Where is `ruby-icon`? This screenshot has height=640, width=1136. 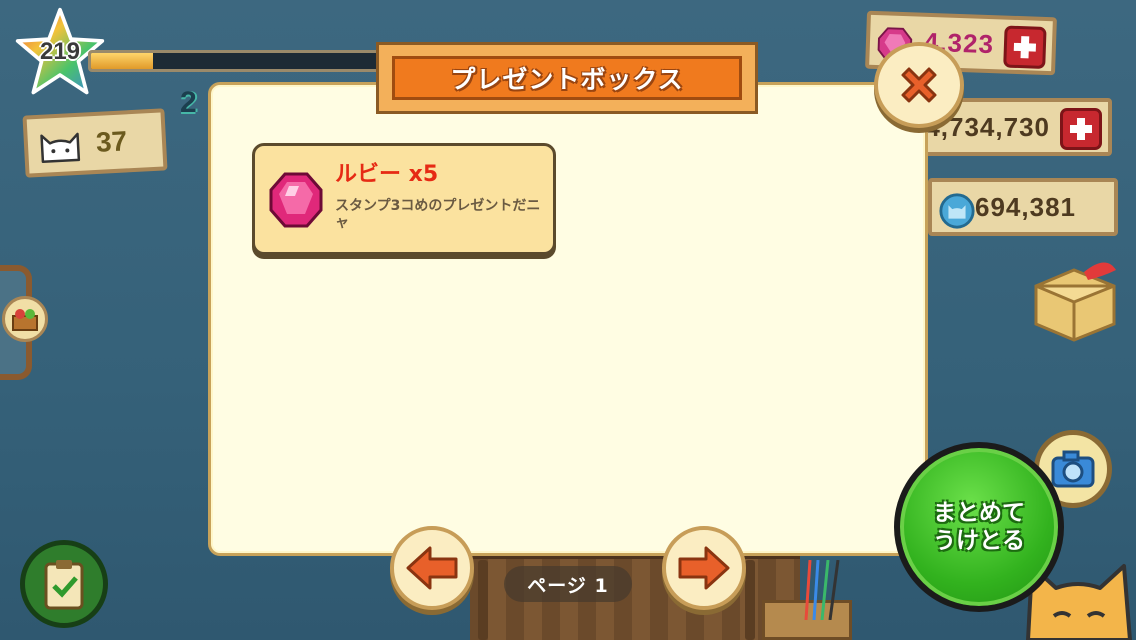
ruby-icon is located at coordinates (296, 200).